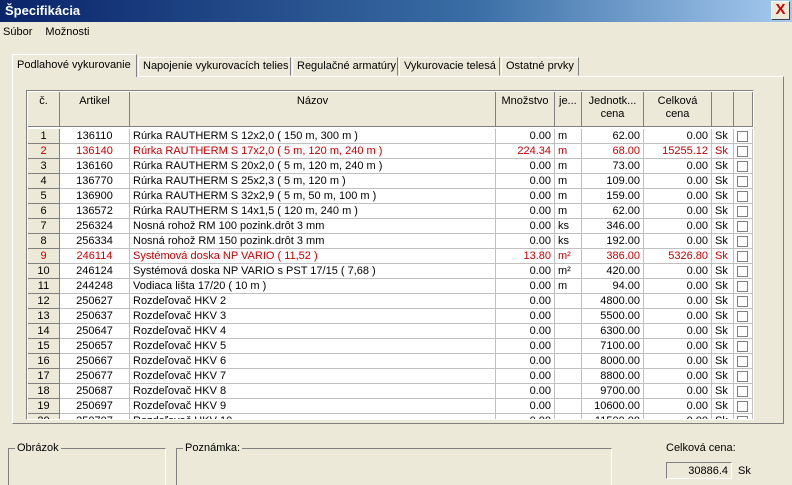  I want to click on row-number: 8, so click(44, 241).